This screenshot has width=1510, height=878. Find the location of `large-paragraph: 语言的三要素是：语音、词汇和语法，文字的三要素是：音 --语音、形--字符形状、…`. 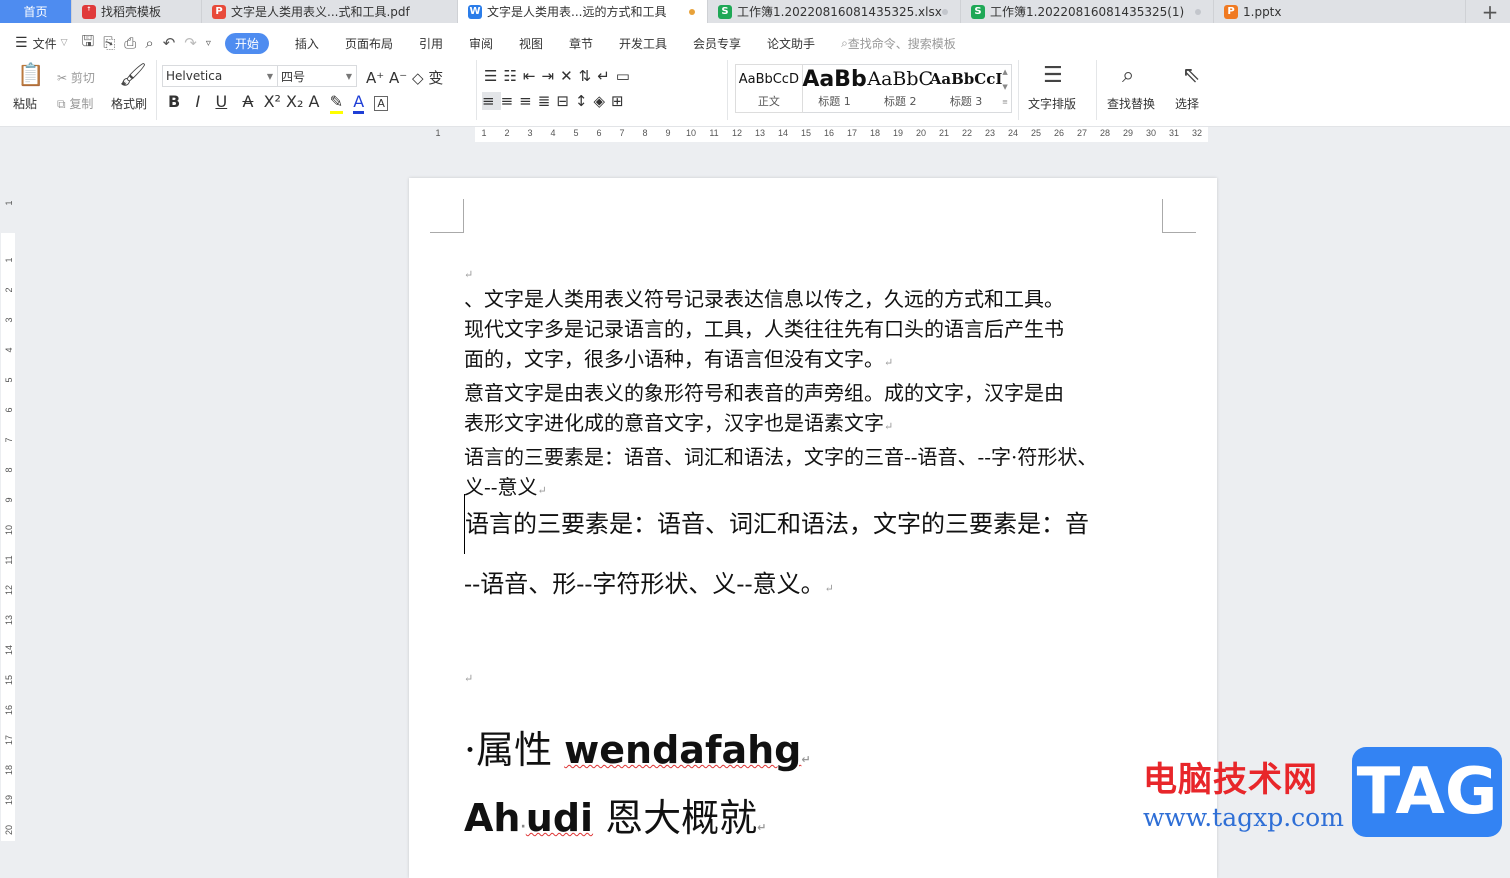

large-paragraph: 语言的三要素是：语音、词汇和语法，文字的三要素是：音 --语音、形--字符形状、… is located at coordinates (776, 556).